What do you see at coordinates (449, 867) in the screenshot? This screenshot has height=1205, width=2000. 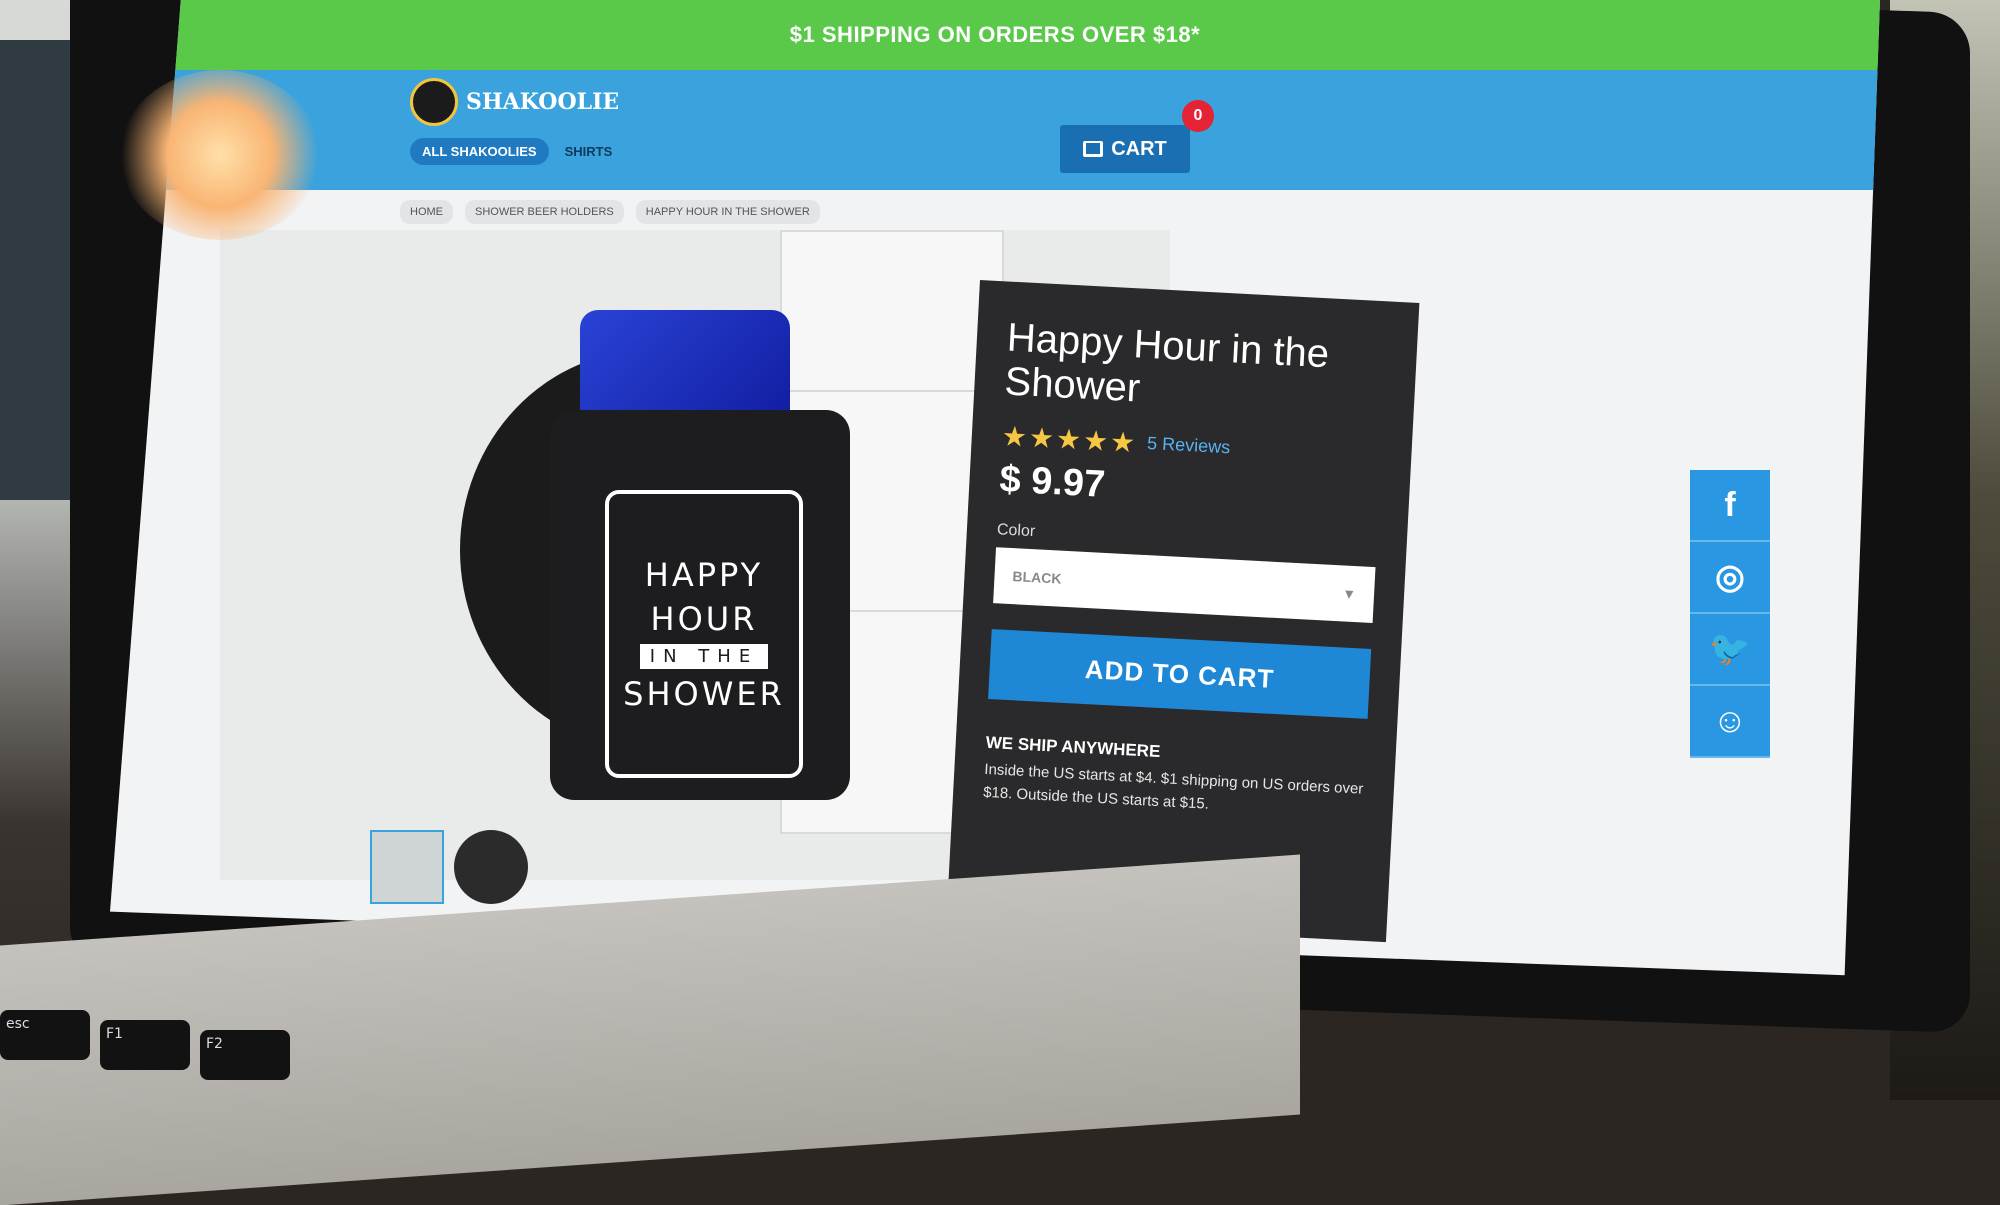 I see `thumbnail-strip` at bounding box center [449, 867].